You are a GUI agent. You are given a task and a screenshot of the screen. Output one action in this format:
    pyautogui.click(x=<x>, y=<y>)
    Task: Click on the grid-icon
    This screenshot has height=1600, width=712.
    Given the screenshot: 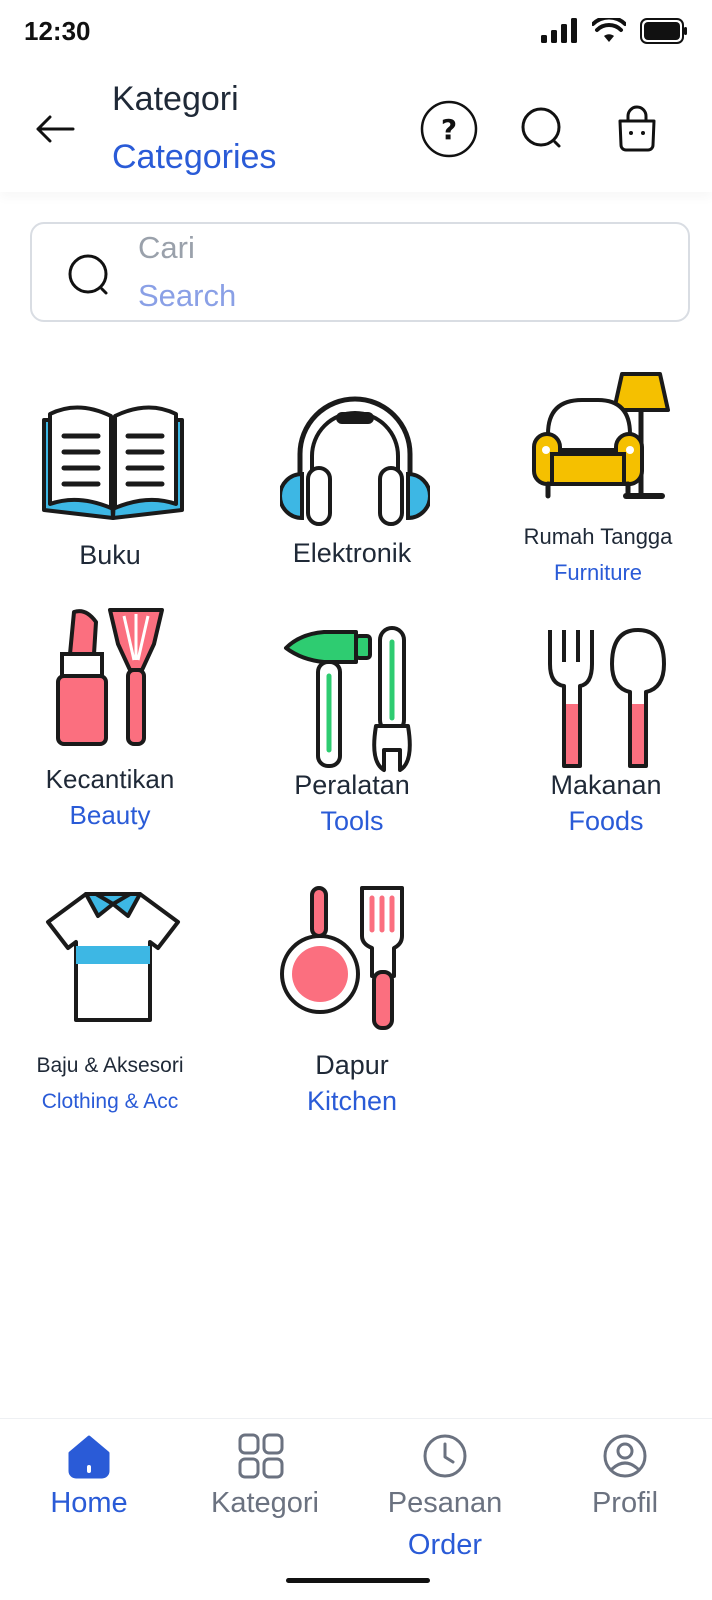 What is the action you would take?
    pyautogui.click(x=261, y=1456)
    